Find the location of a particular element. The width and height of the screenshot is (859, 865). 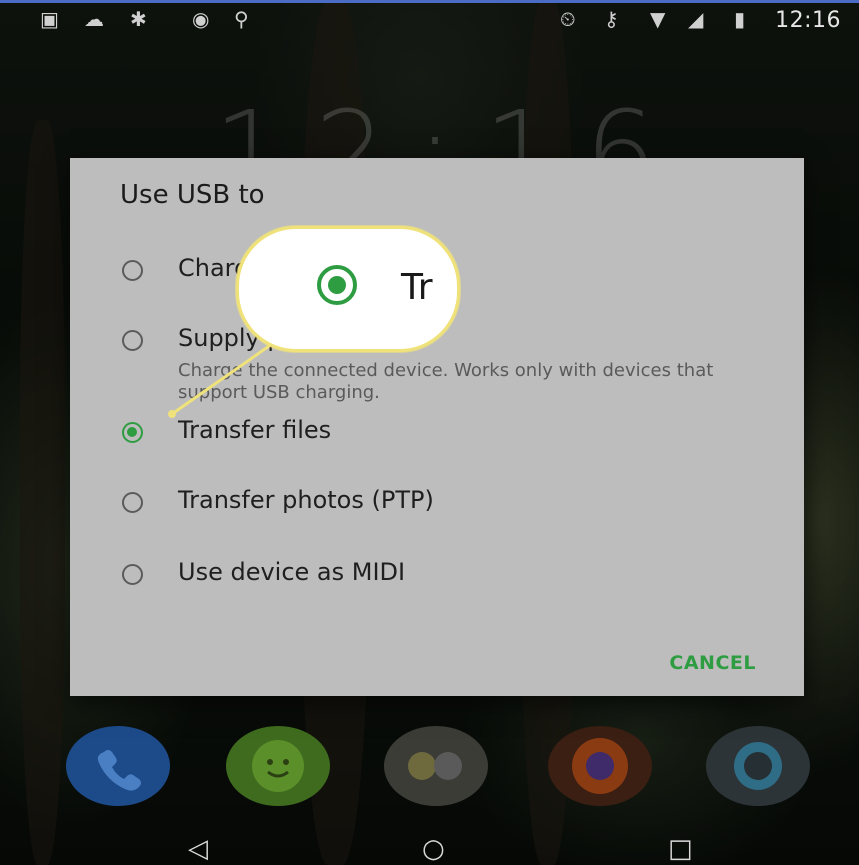

radio-button-checked is located at coordinates (337, 285).